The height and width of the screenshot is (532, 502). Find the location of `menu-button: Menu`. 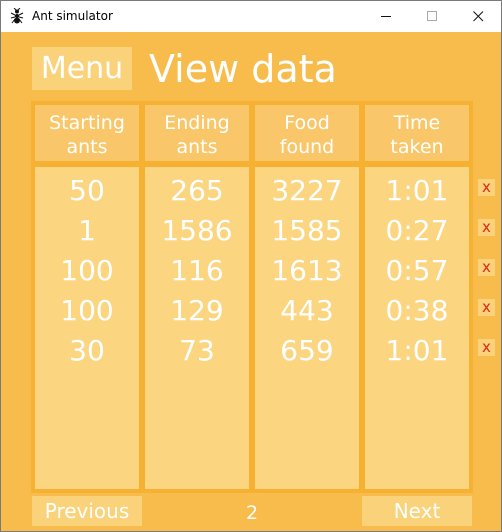

menu-button: Menu is located at coordinates (82, 68).